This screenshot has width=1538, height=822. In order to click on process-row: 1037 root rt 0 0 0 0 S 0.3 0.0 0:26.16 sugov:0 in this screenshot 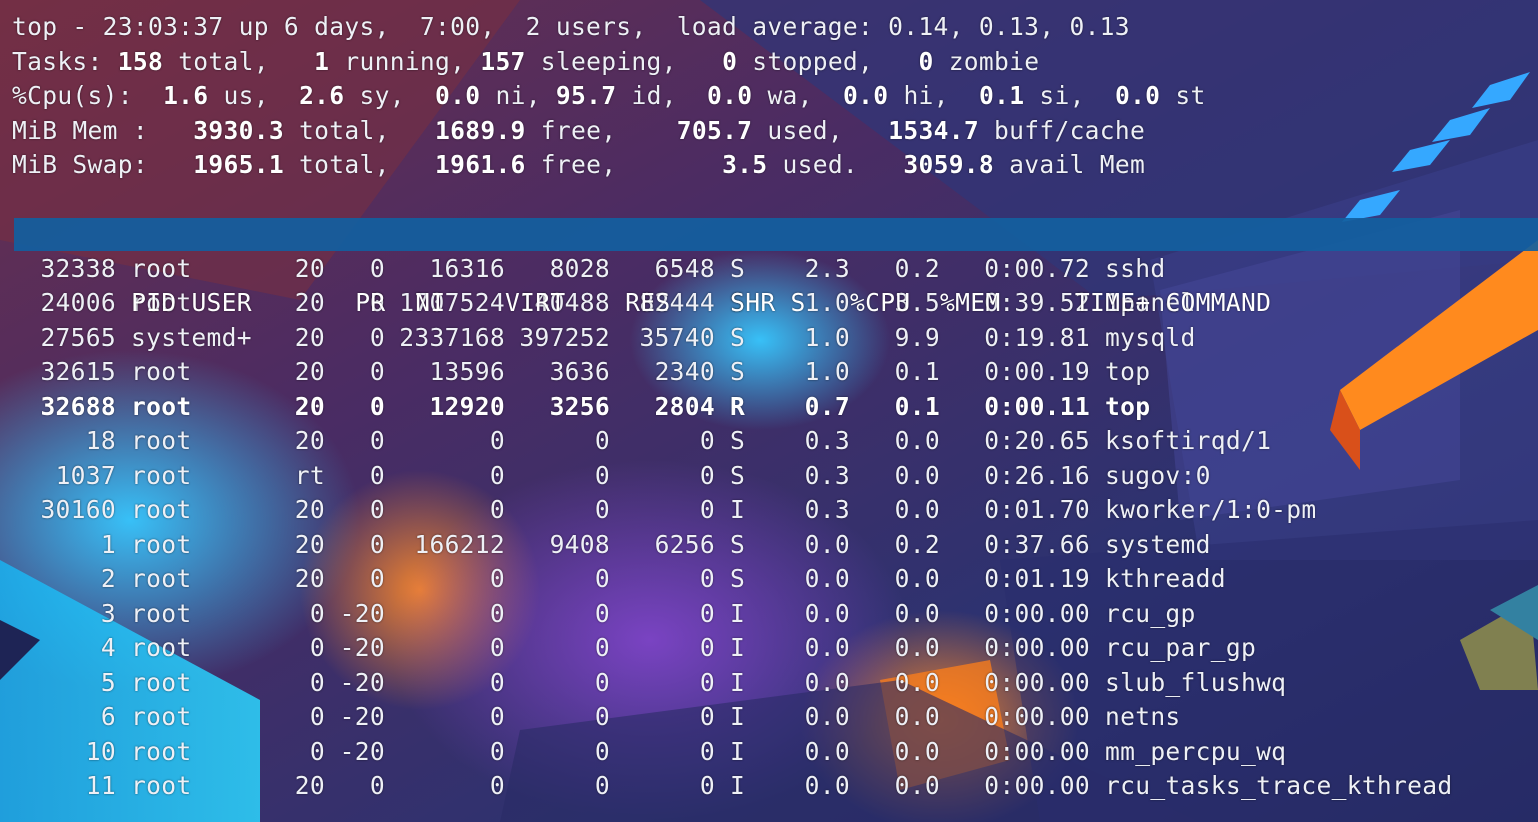, I will do `click(775, 476)`.